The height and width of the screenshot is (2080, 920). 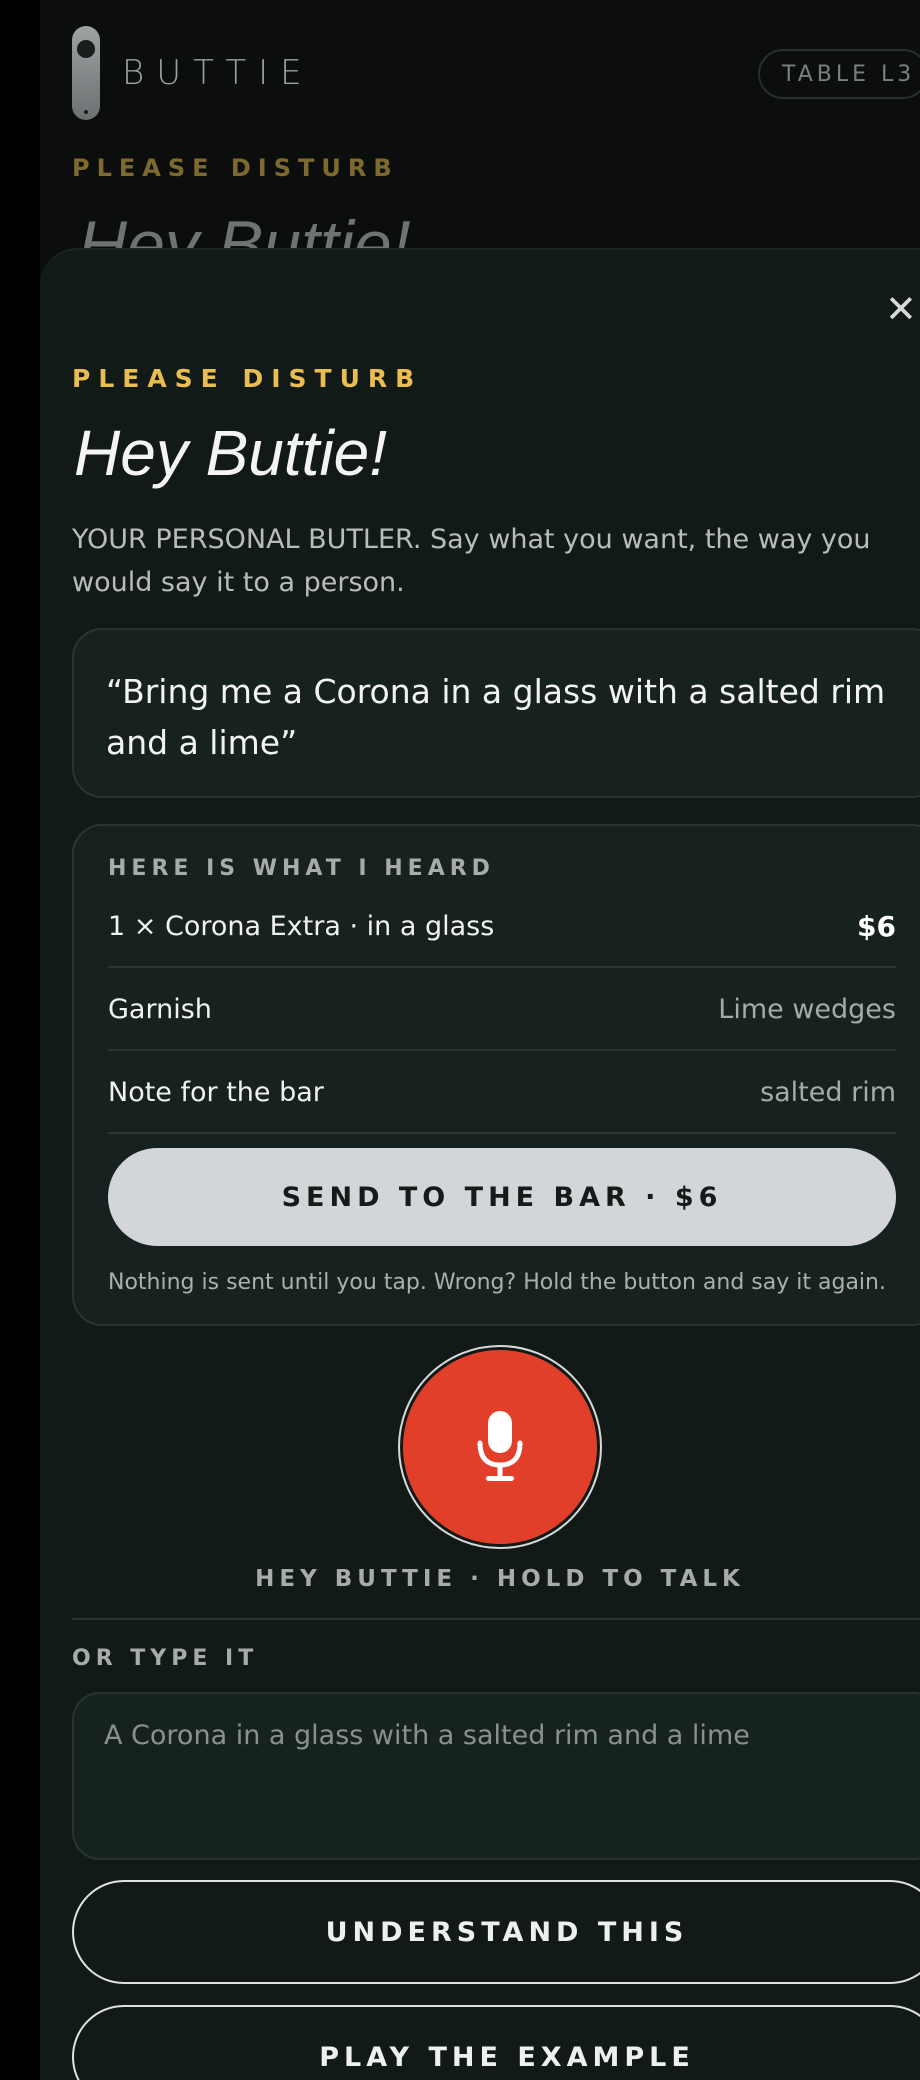 What do you see at coordinates (502, 1197) in the screenshot?
I see `send-to-bar-button: SEND TO THE BAR · $6` at bounding box center [502, 1197].